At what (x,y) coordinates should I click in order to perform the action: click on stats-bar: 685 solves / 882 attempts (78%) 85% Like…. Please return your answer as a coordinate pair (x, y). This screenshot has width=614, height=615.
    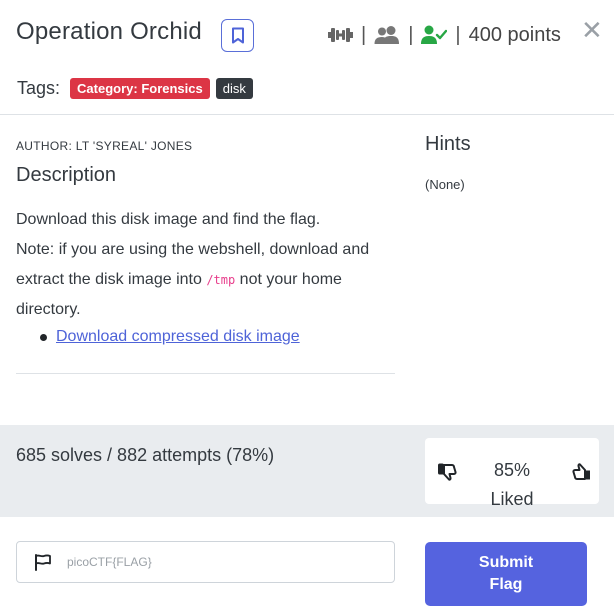
    Looking at the image, I should click on (307, 471).